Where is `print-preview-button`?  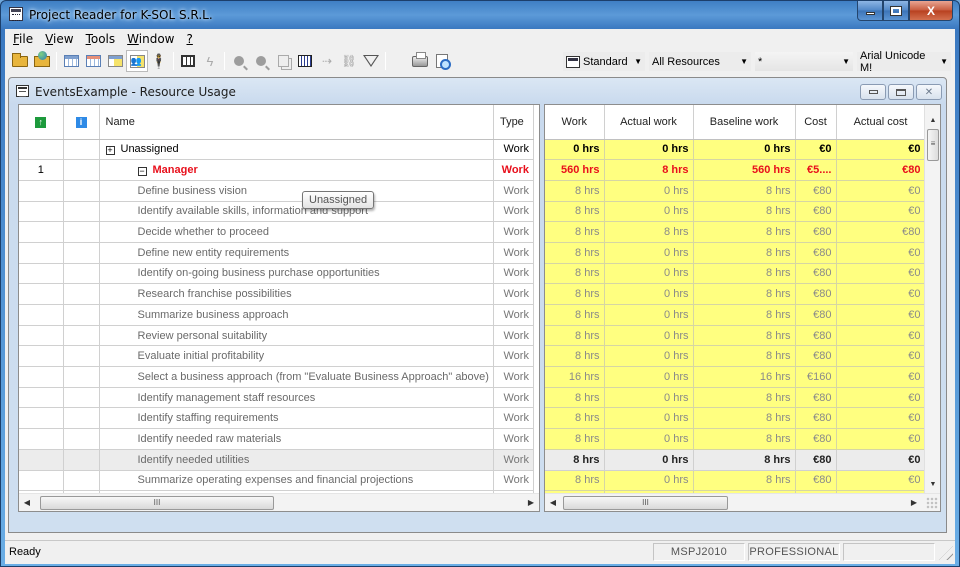
print-preview-button is located at coordinates (442, 61).